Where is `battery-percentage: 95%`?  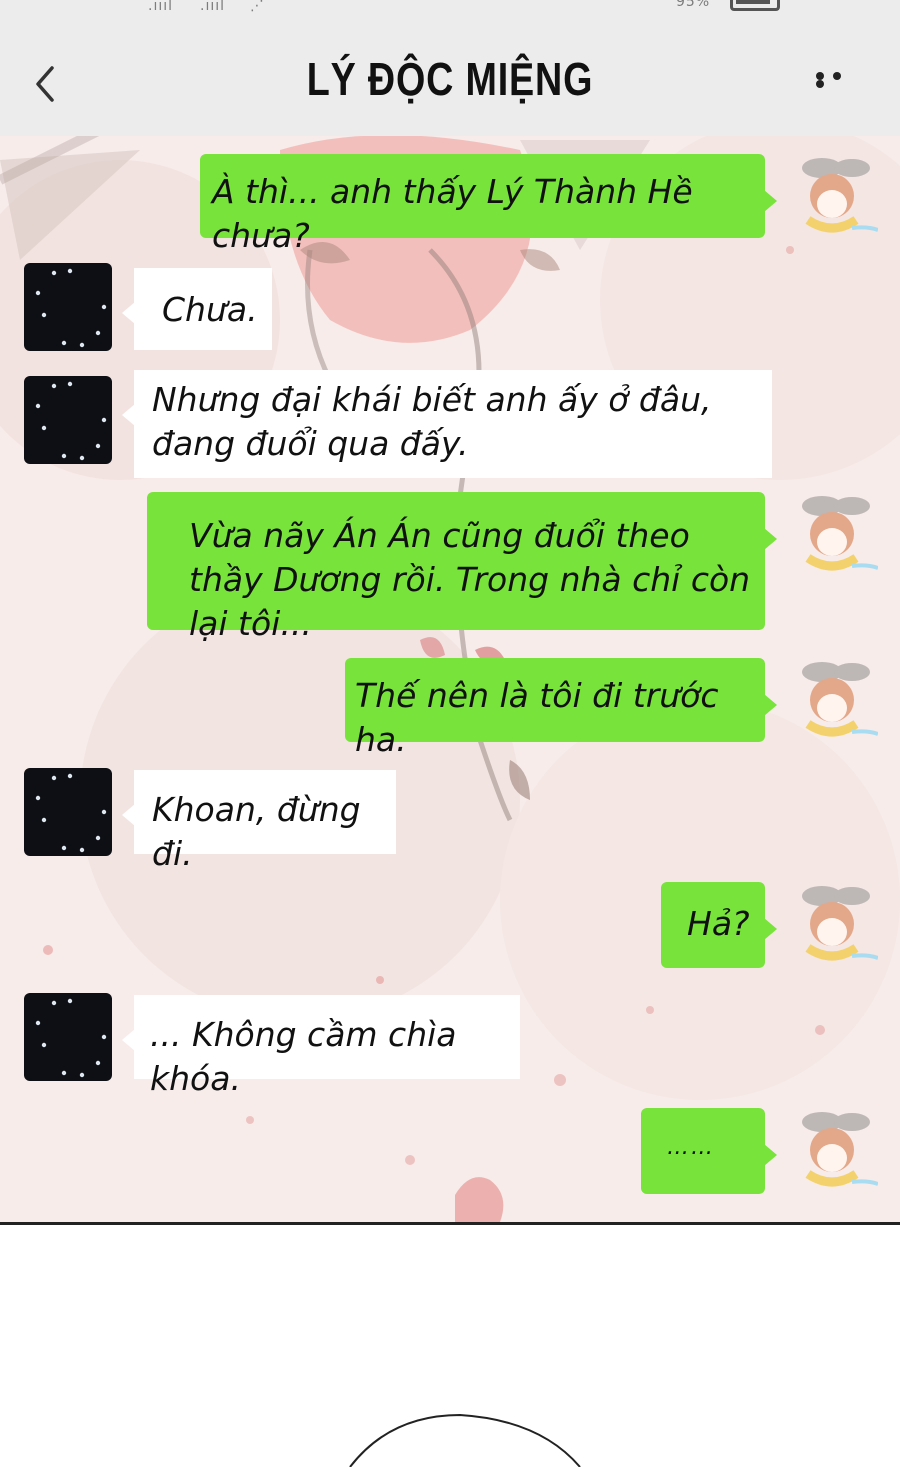
battery-percentage: 95% is located at coordinates (693, 5).